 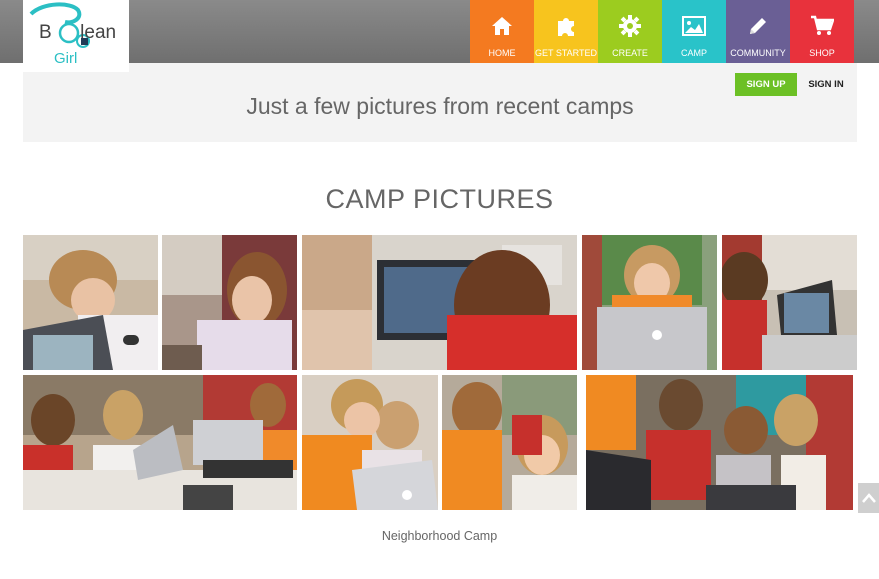 I want to click on image-icon, so click(x=694, y=26).